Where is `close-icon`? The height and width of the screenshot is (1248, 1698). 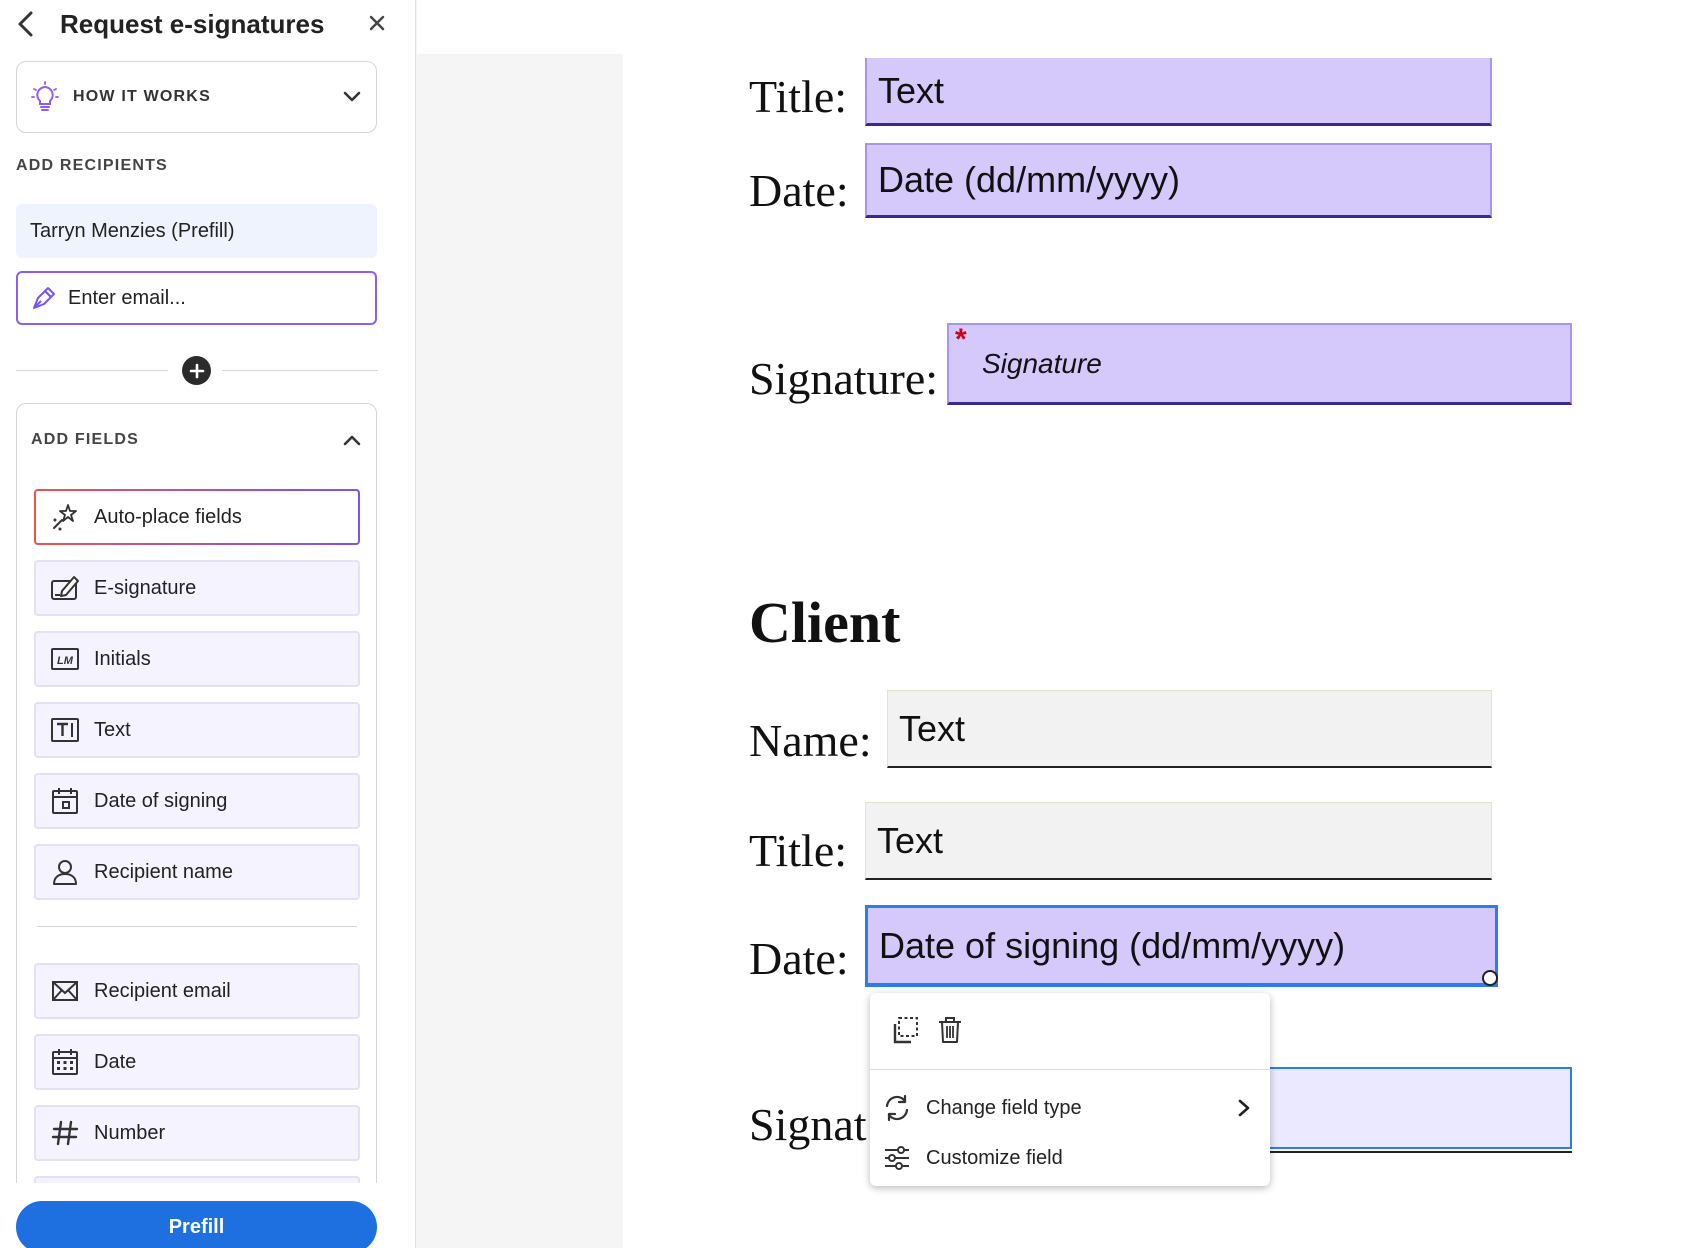 close-icon is located at coordinates (377, 23).